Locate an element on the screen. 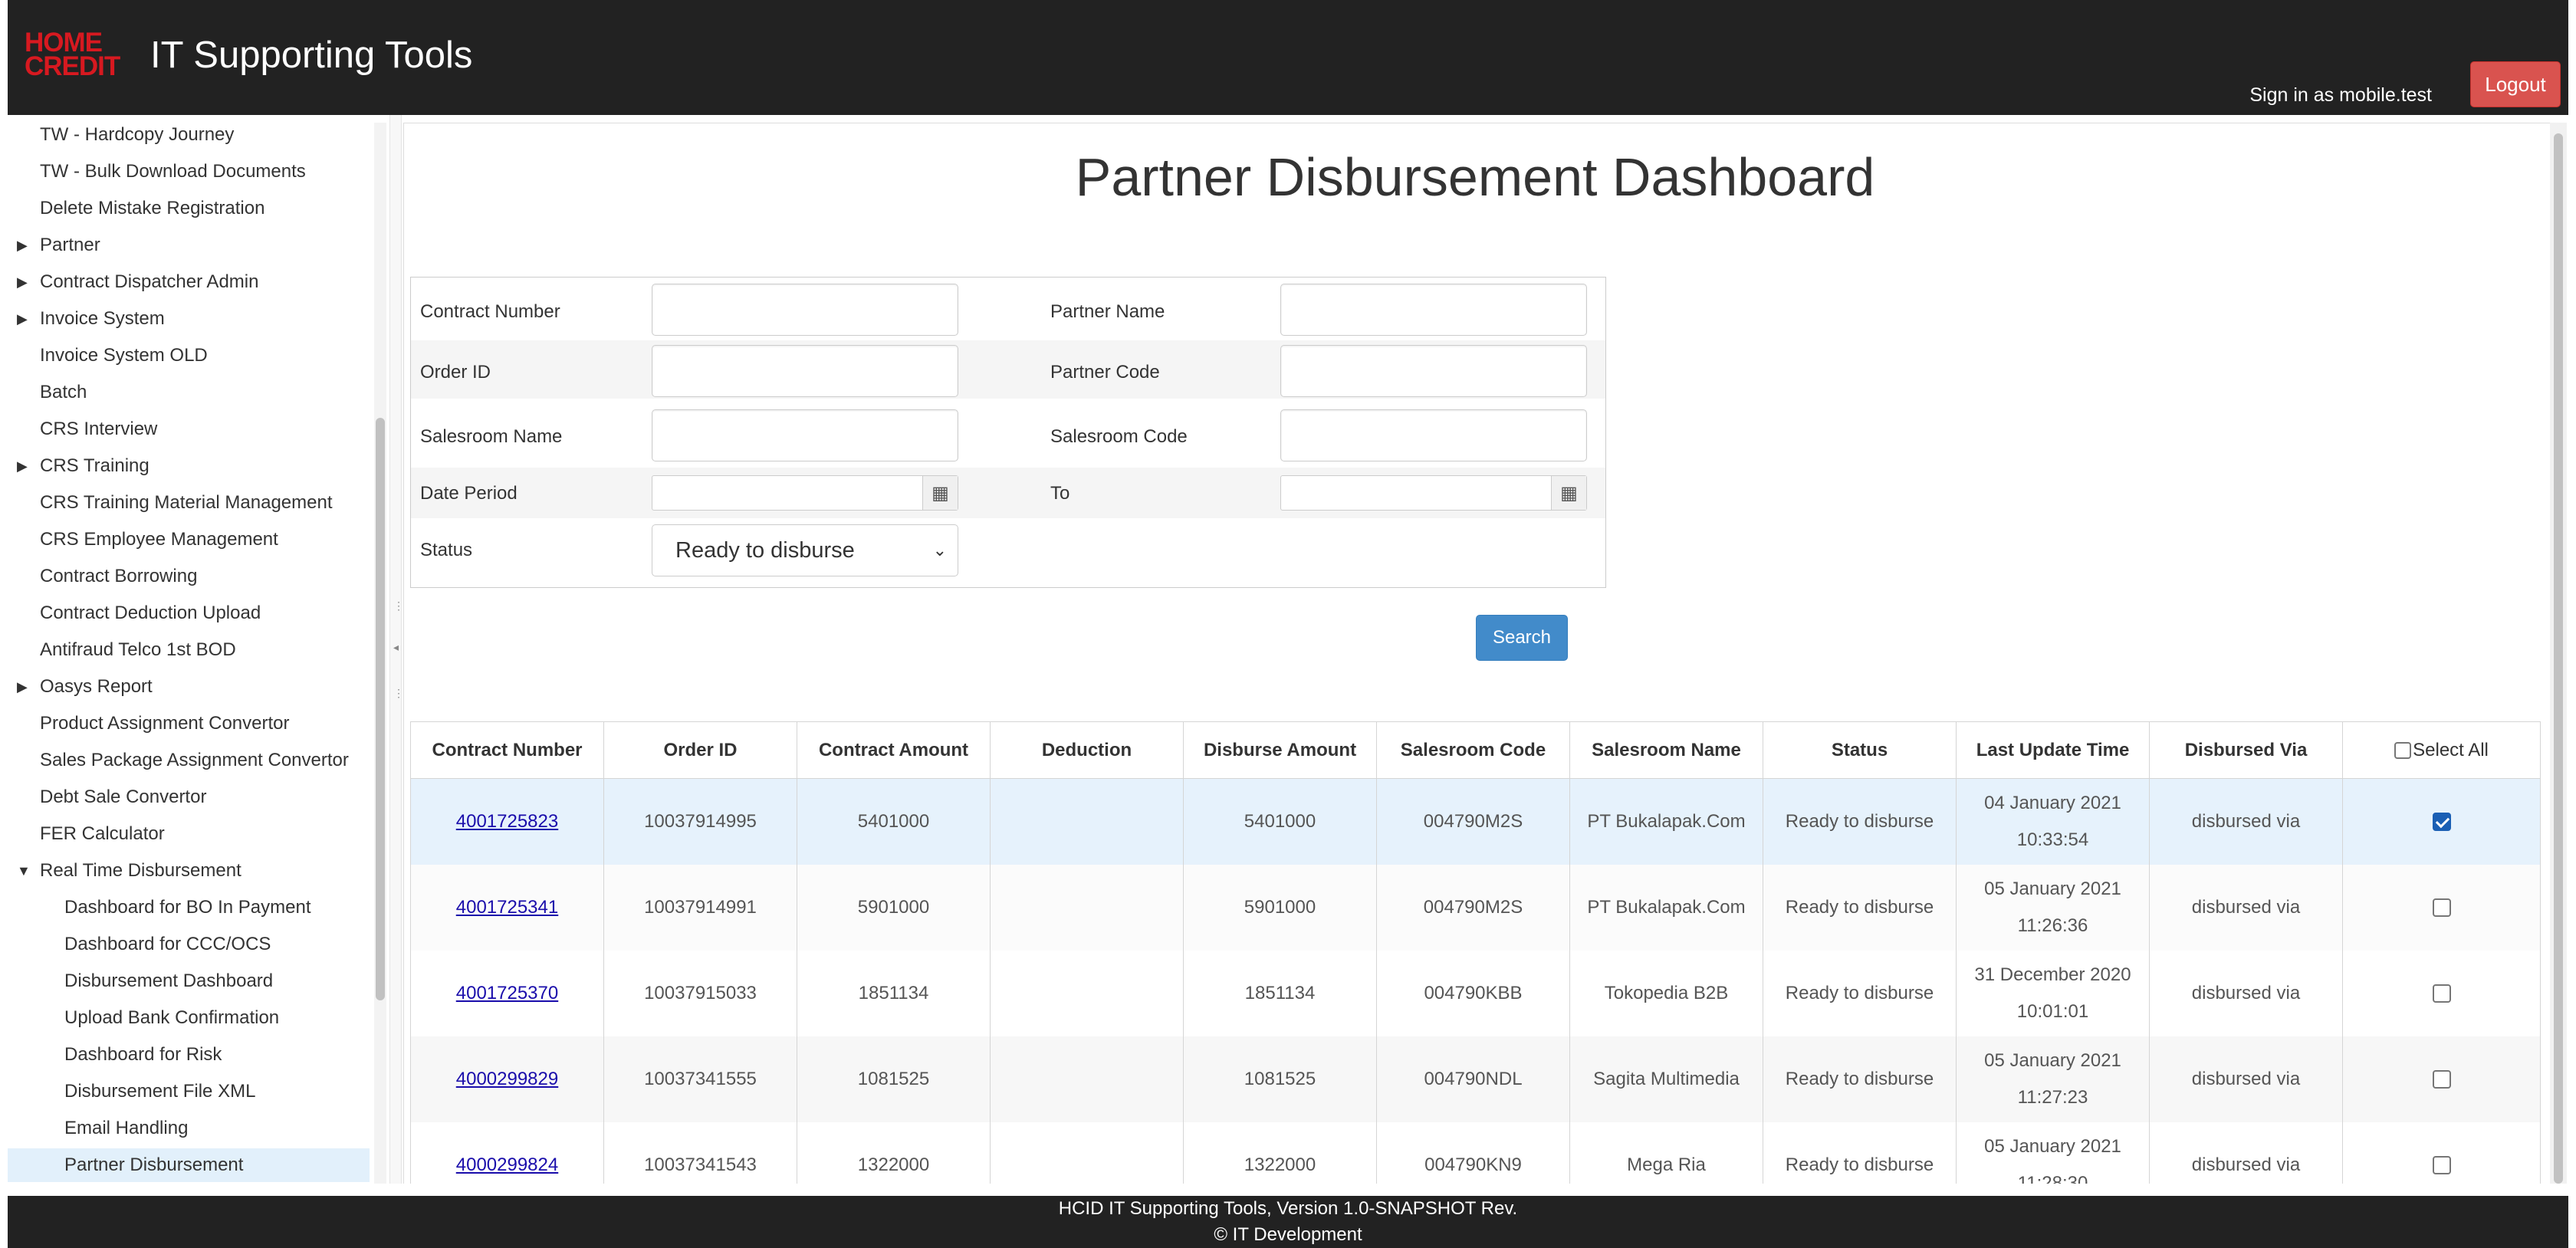 Image resolution: width=2576 pixels, height=1248 pixels. sidebar-item: Debt Sale Convertor is located at coordinates (189, 797).